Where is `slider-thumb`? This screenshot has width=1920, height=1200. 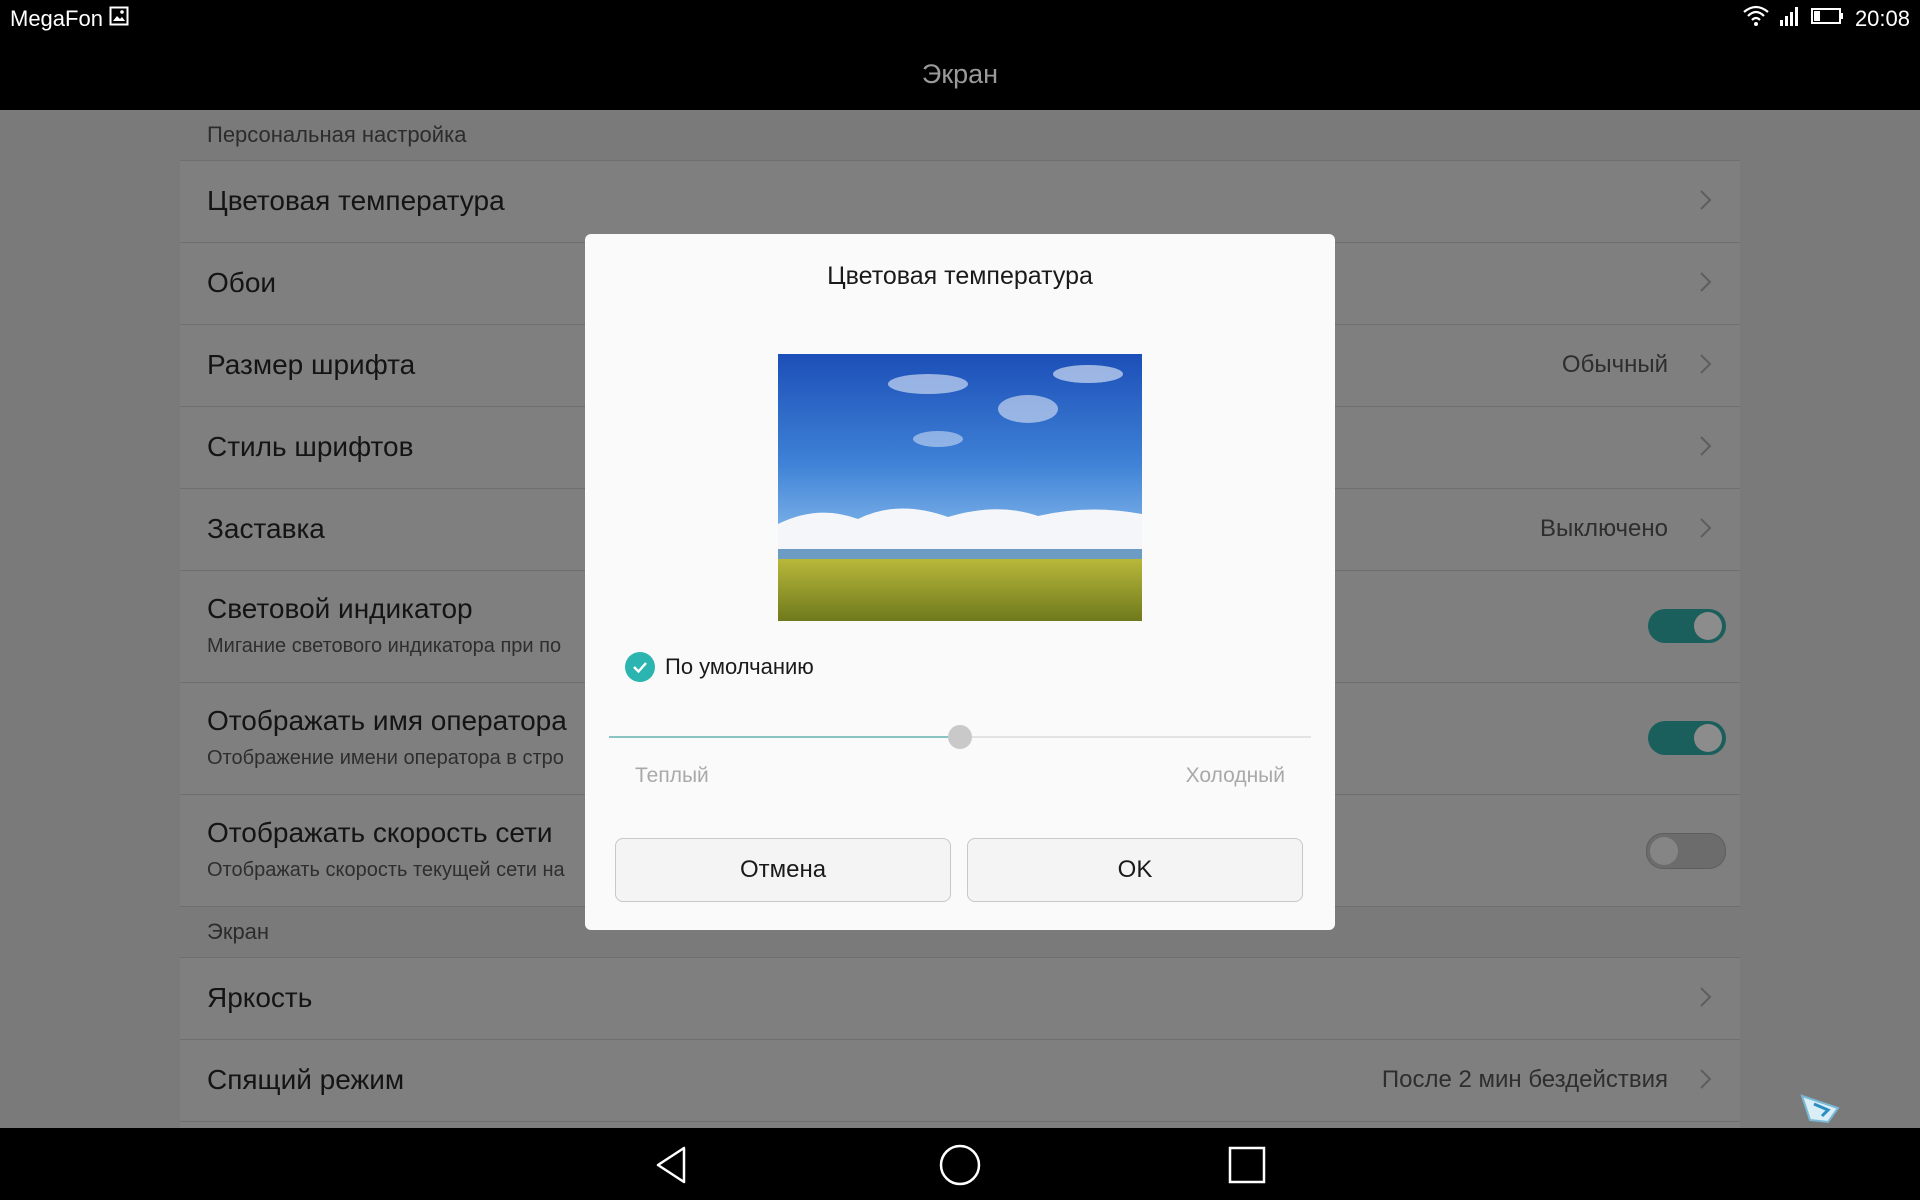 slider-thumb is located at coordinates (960, 737).